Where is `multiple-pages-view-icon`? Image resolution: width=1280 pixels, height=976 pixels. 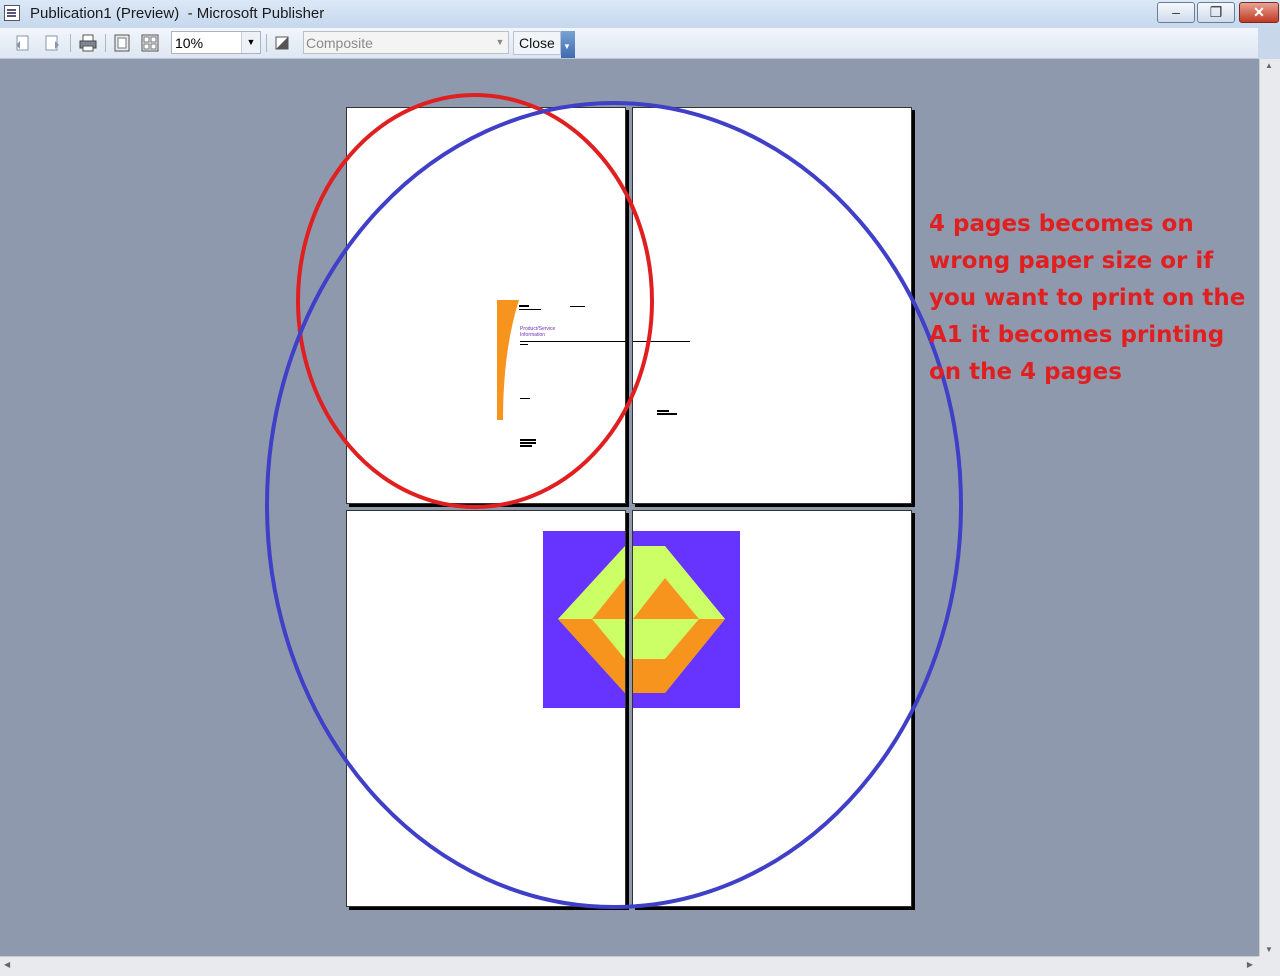
multiple-pages-view-icon is located at coordinates (150, 43).